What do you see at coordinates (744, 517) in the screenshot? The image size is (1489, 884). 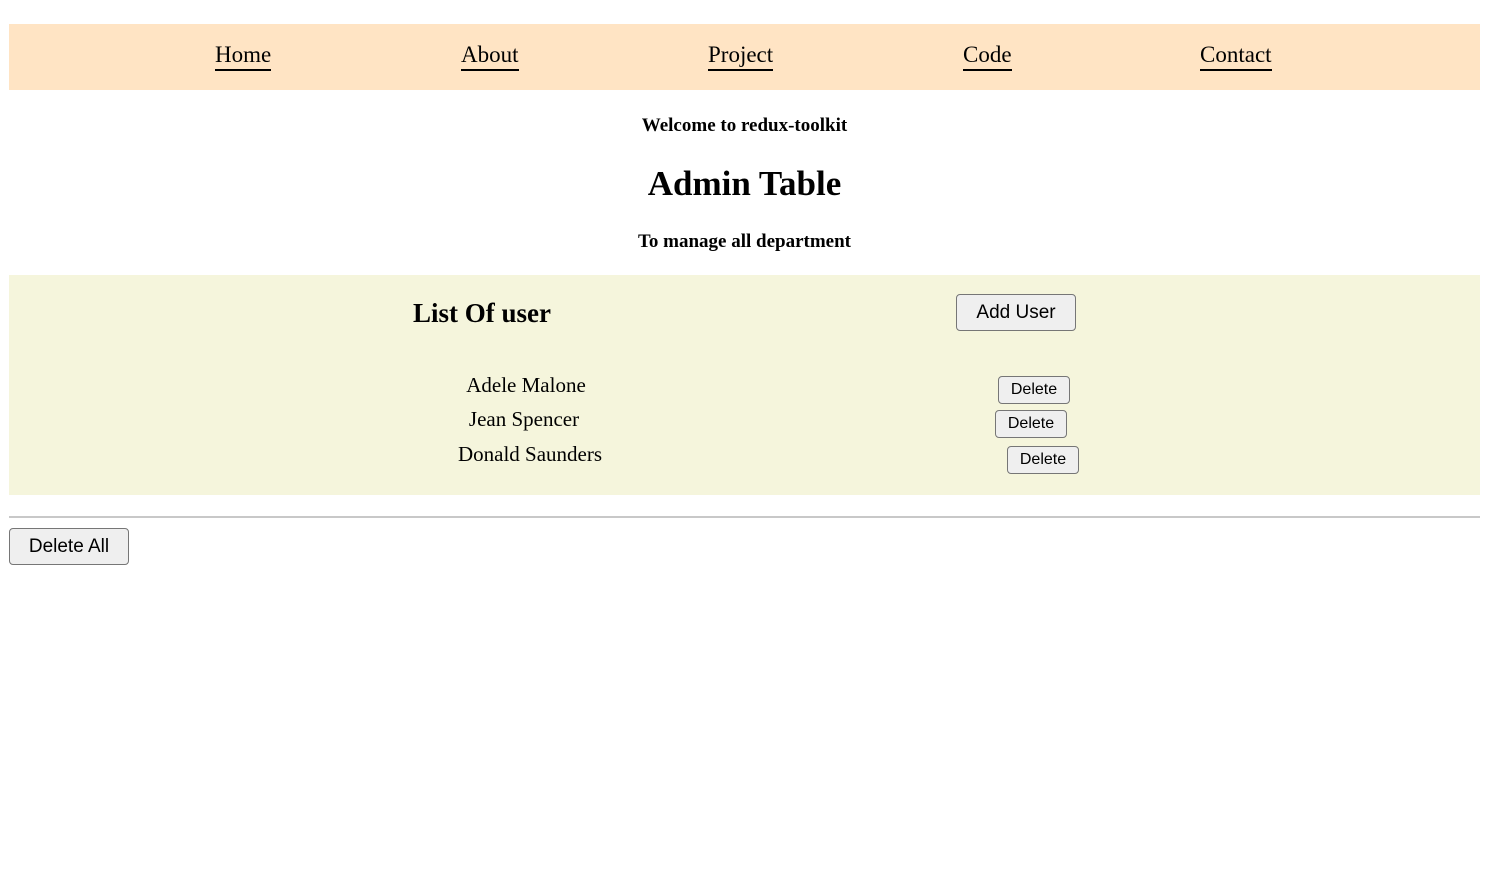 I see `divider` at bounding box center [744, 517].